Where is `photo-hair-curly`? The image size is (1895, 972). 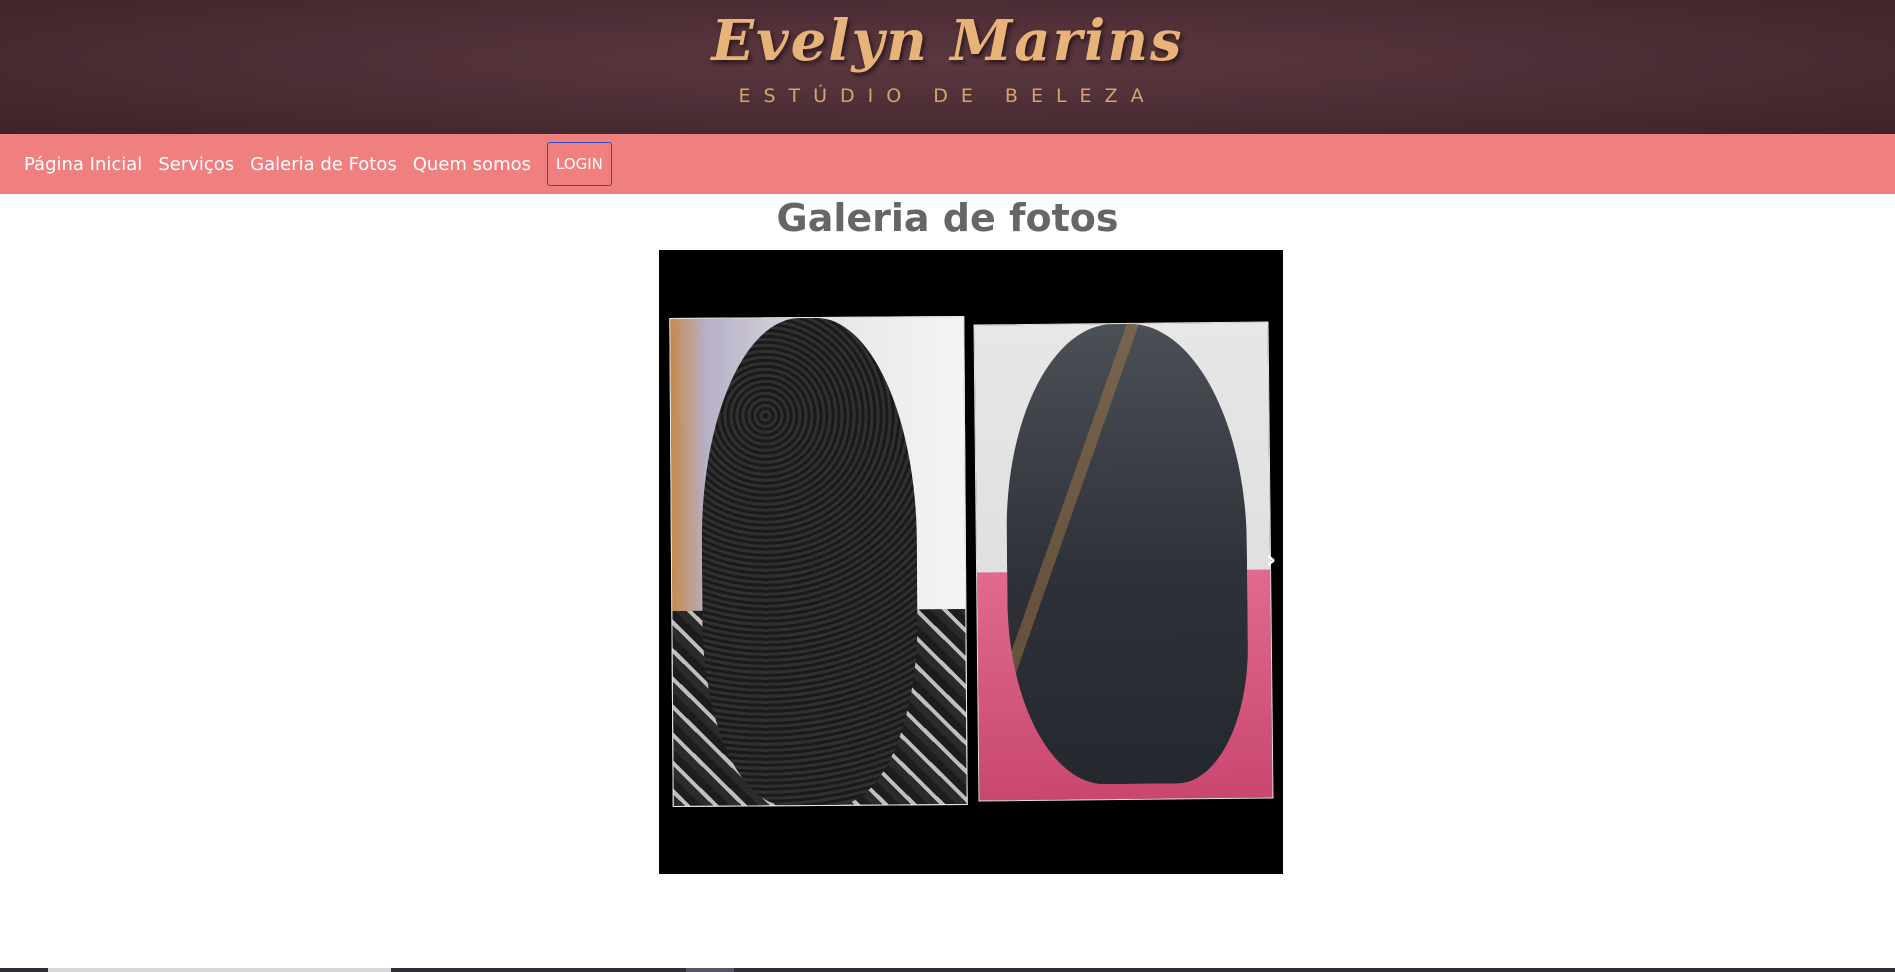
photo-hair-curly is located at coordinates (809, 561).